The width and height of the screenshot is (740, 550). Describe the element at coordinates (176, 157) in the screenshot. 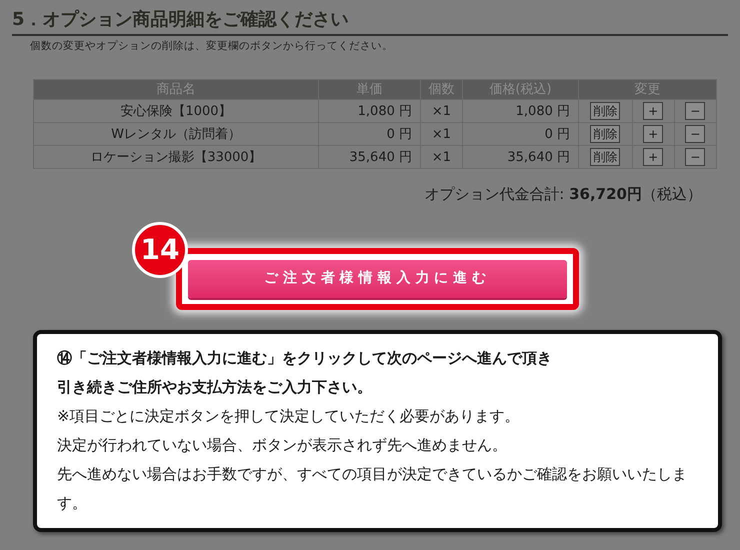

I see `table-cell: ロケーション撮影【33000】` at that location.